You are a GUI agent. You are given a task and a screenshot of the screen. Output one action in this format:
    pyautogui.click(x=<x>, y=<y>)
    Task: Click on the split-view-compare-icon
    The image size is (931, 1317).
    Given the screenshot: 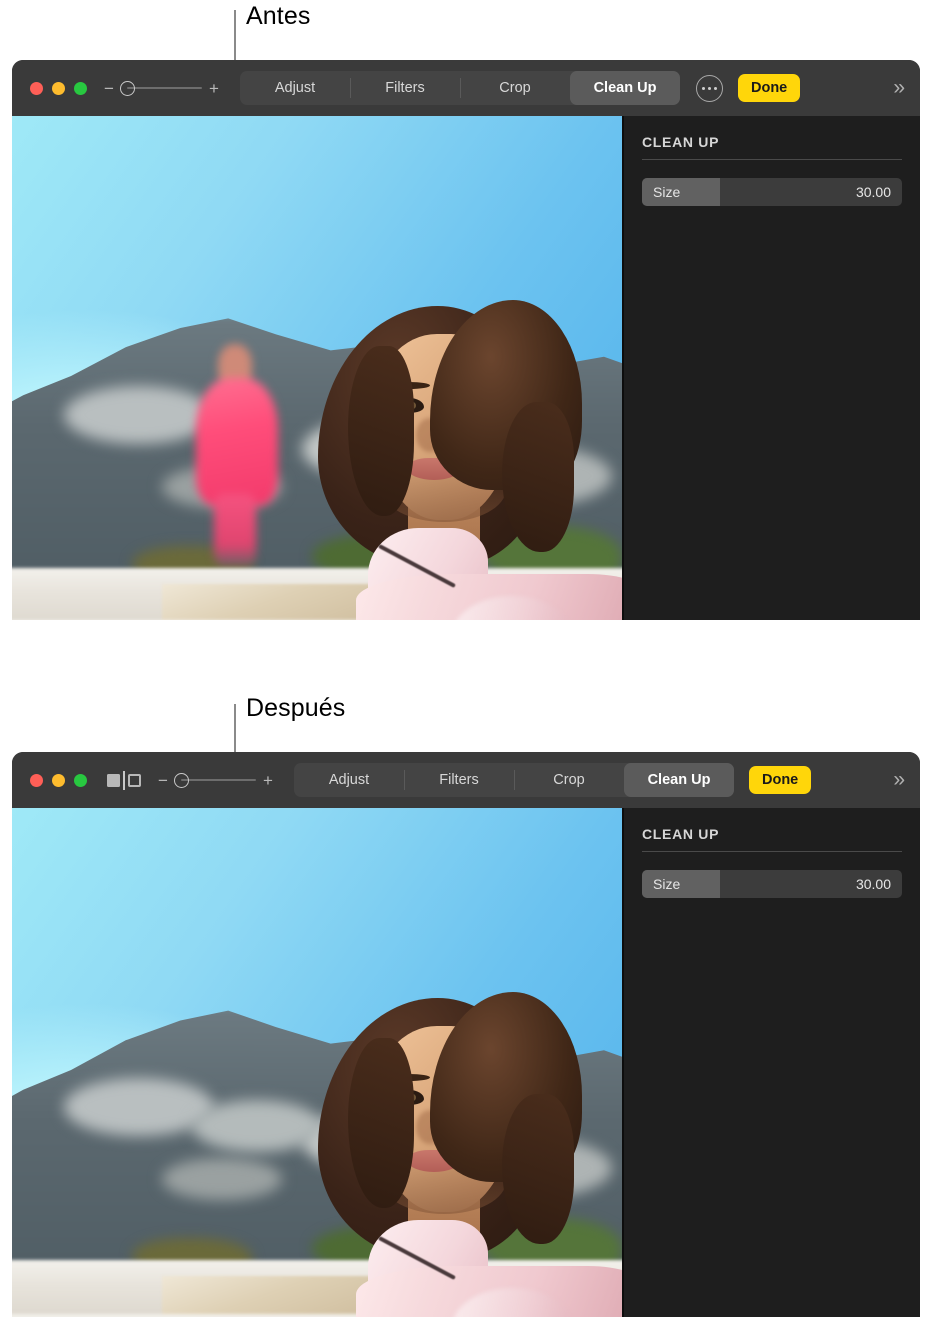 What is the action you would take?
    pyautogui.click(x=124, y=780)
    